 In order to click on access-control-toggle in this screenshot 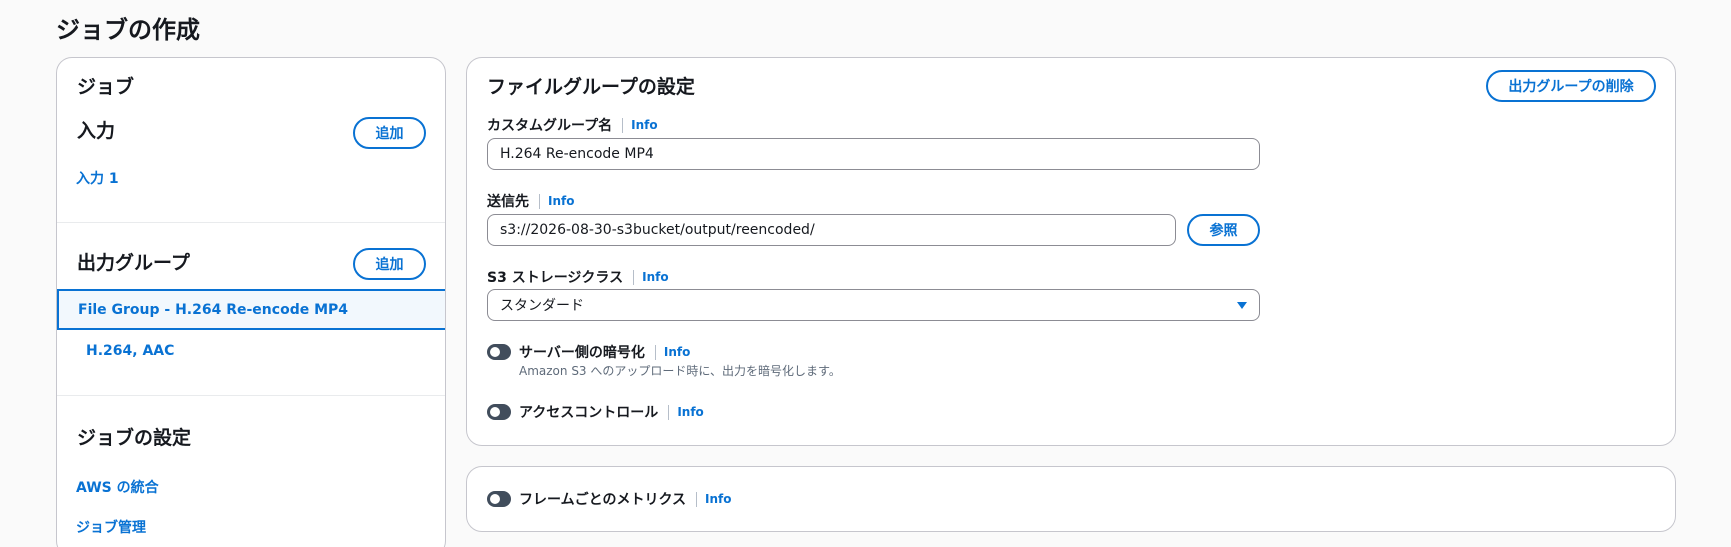, I will do `click(499, 412)`.